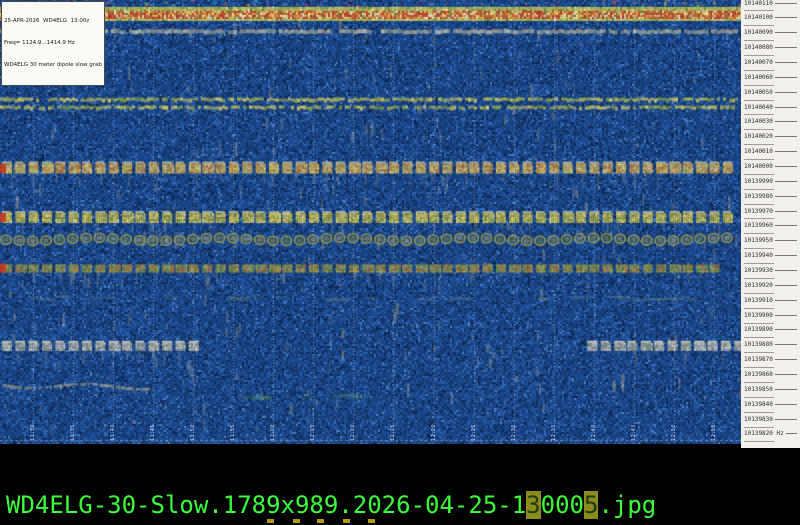  I want to click on freq-axis-label: 10140070, so click(770, 62).